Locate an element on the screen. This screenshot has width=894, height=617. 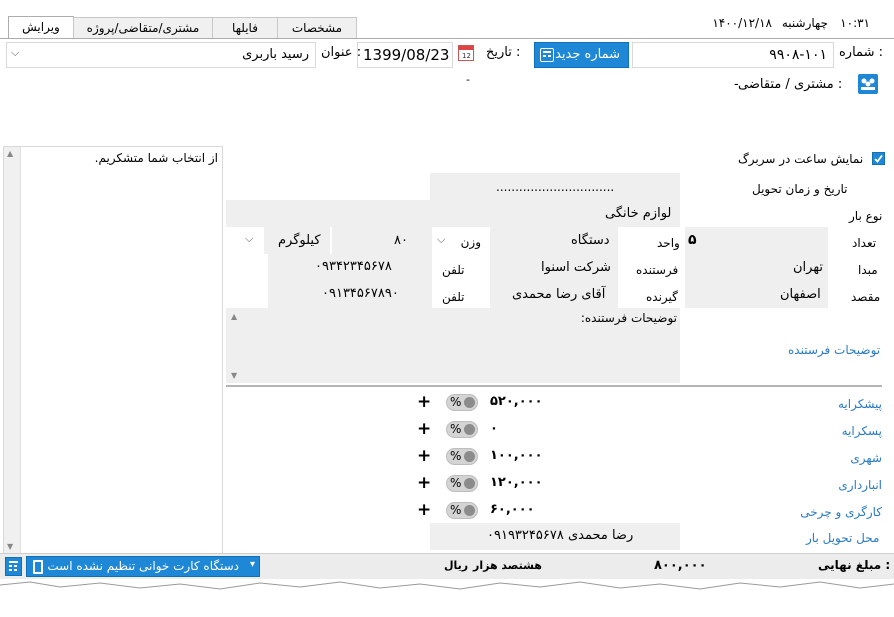
customer-value-secondary: - is located at coordinates (468, 79).